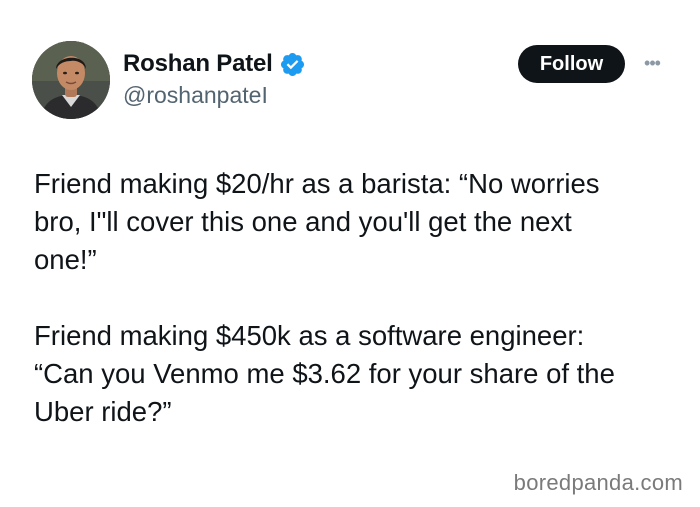  What do you see at coordinates (652, 63) in the screenshot?
I see `more-horizontal-icon: •••` at bounding box center [652, 63].